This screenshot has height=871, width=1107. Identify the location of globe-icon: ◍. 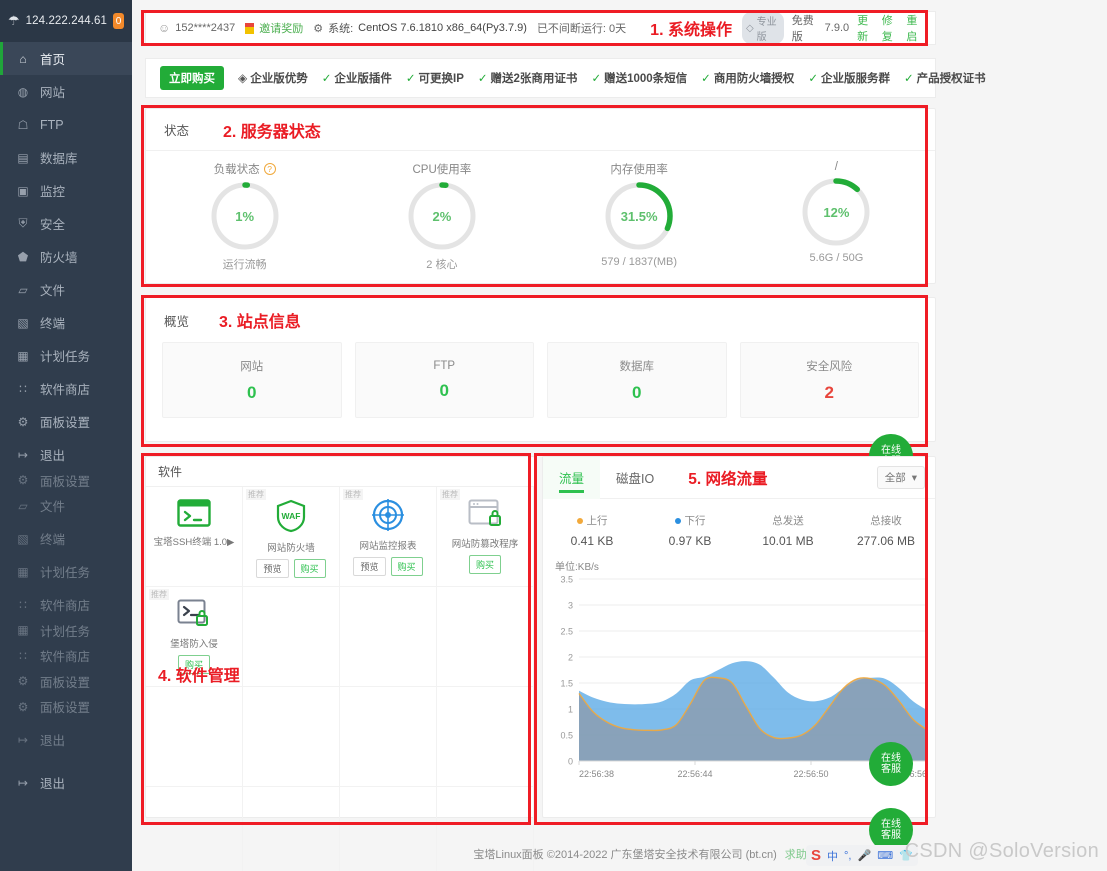
(23, 91).